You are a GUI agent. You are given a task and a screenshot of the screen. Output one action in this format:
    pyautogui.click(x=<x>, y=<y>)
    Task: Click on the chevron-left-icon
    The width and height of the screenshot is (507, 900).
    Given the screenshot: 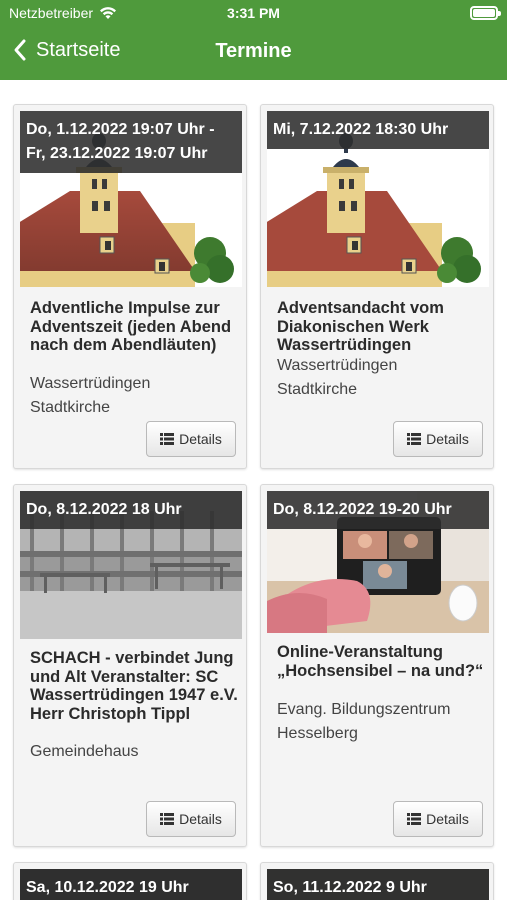 What is the action you would take?
    pyautogui.click(x=20, y=50)
    